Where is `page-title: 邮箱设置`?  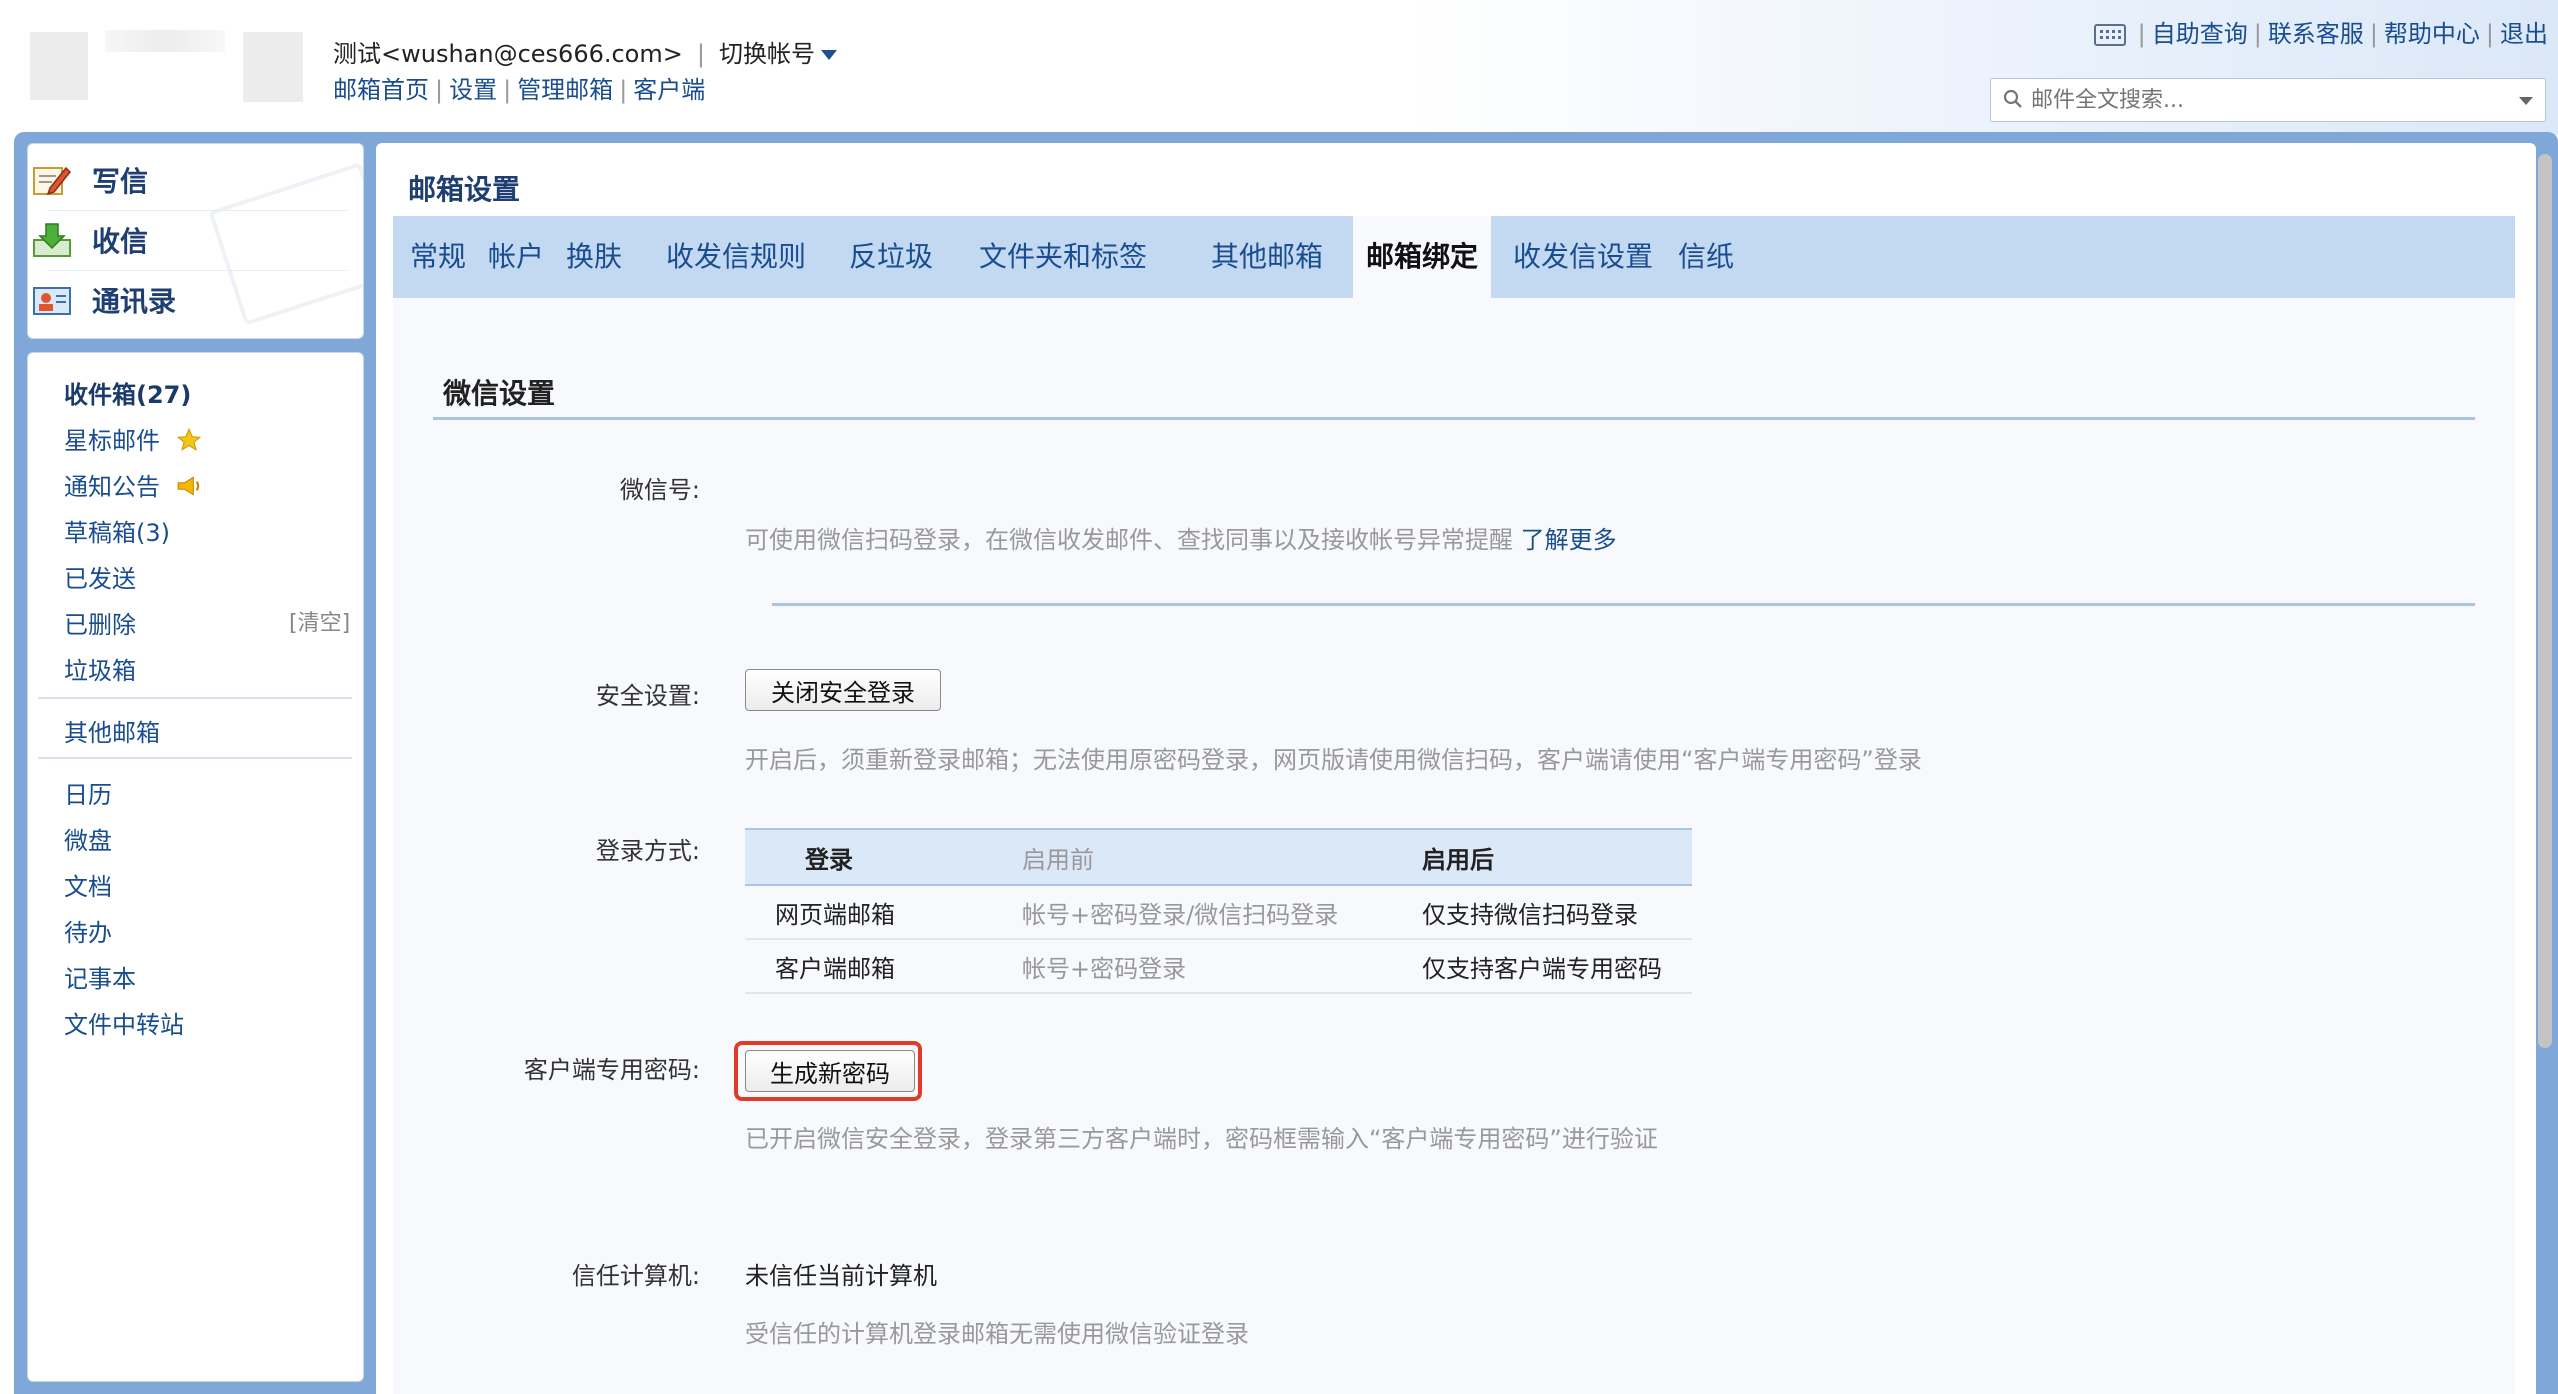
page-title: 邮箱设置 is located at coordinates (464, 189).